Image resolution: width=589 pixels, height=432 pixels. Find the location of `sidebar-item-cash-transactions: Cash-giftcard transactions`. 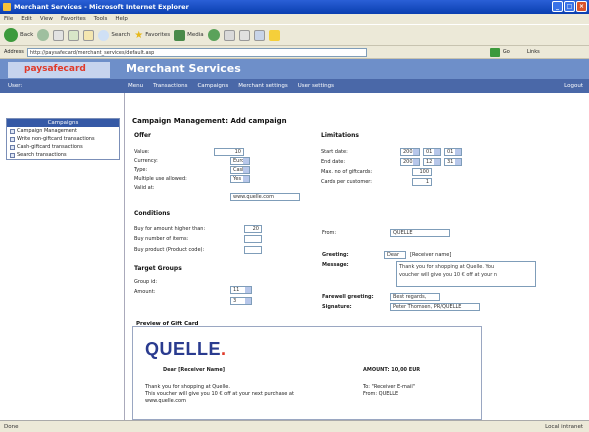

sidebar-item-cash-transactions: Cash-giftcard transactions is located at coordinates (63, 147).